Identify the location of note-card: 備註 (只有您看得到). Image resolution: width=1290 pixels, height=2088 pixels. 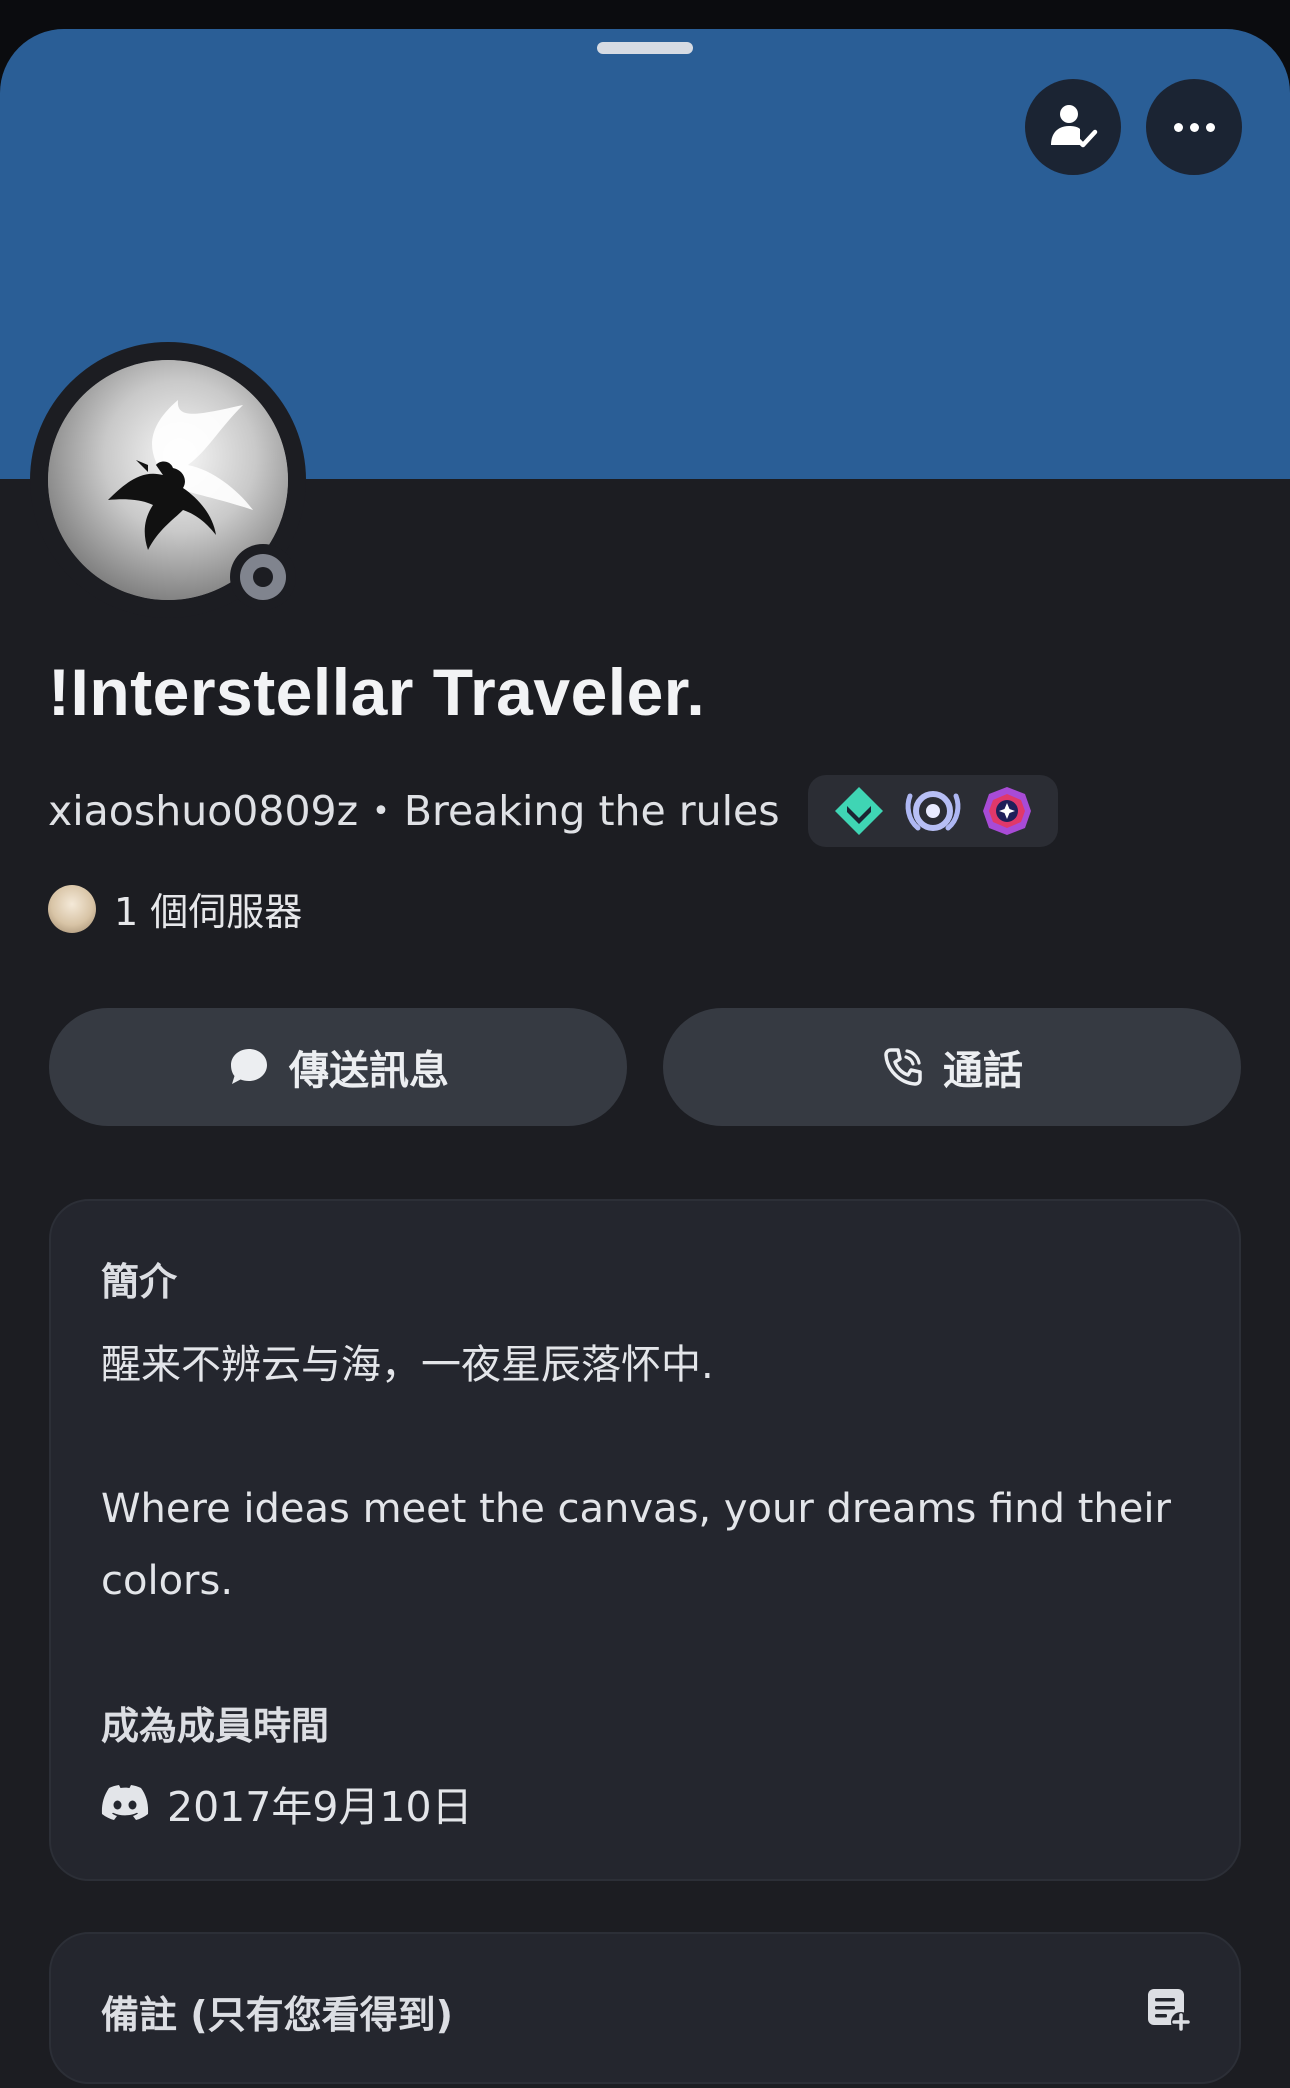
(645, 2008).